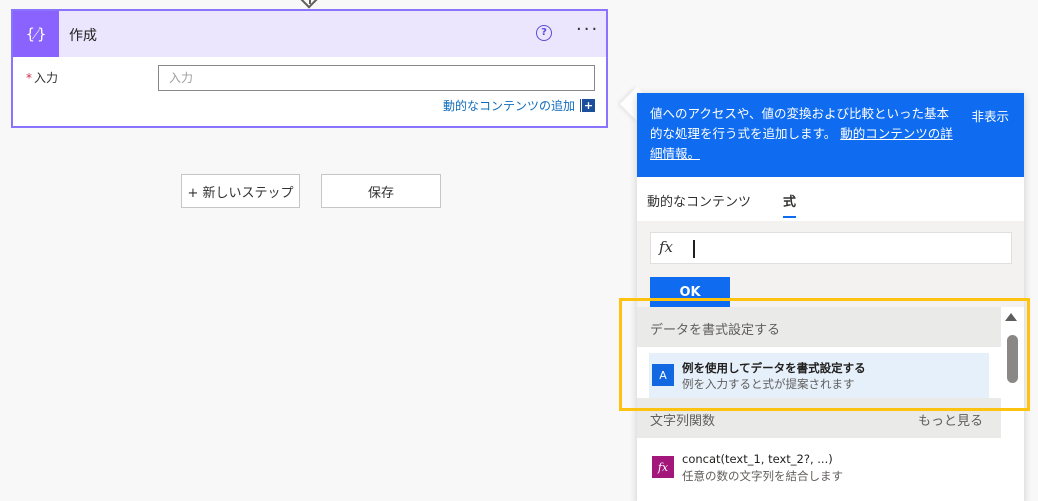  Describe the element at coordinates (789, 217) in the screenshot. I see `active-tab-indicator` at that location.